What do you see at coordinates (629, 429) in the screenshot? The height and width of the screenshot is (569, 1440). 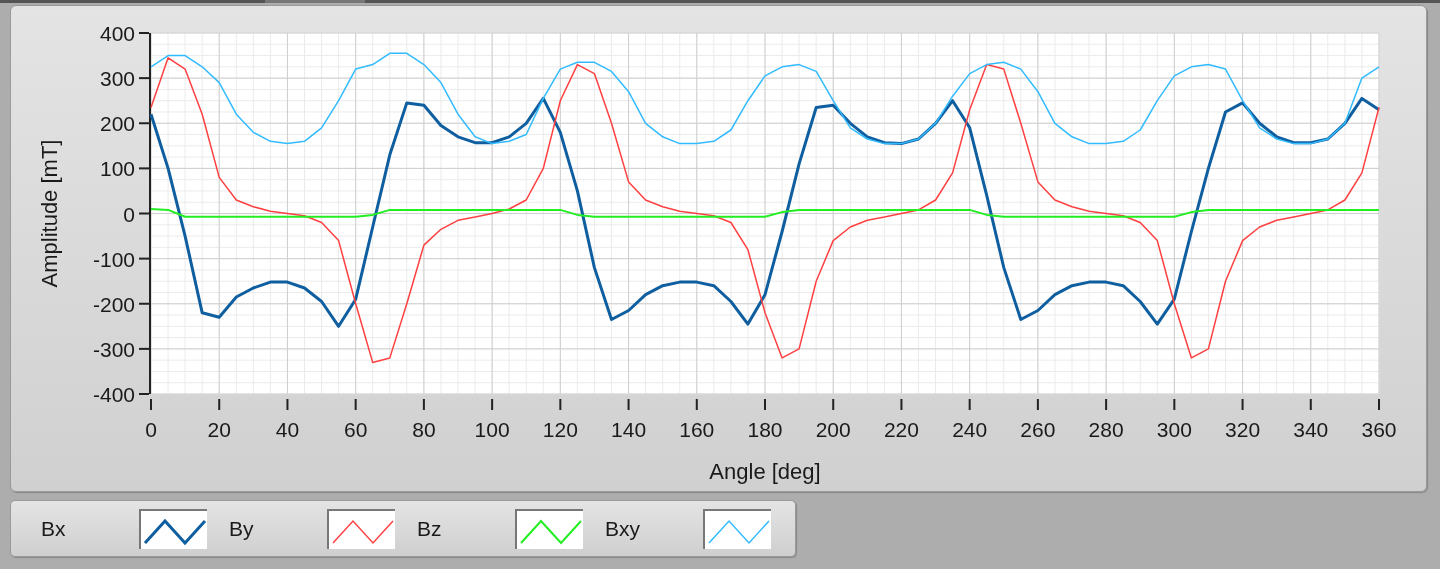 I see `x-tick-label: 140` at bounding box center [629, 429].